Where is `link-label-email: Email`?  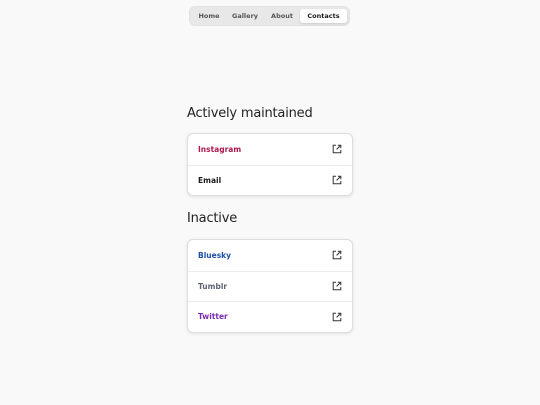 link-label-email: Email is located at coordinates (210, 180).